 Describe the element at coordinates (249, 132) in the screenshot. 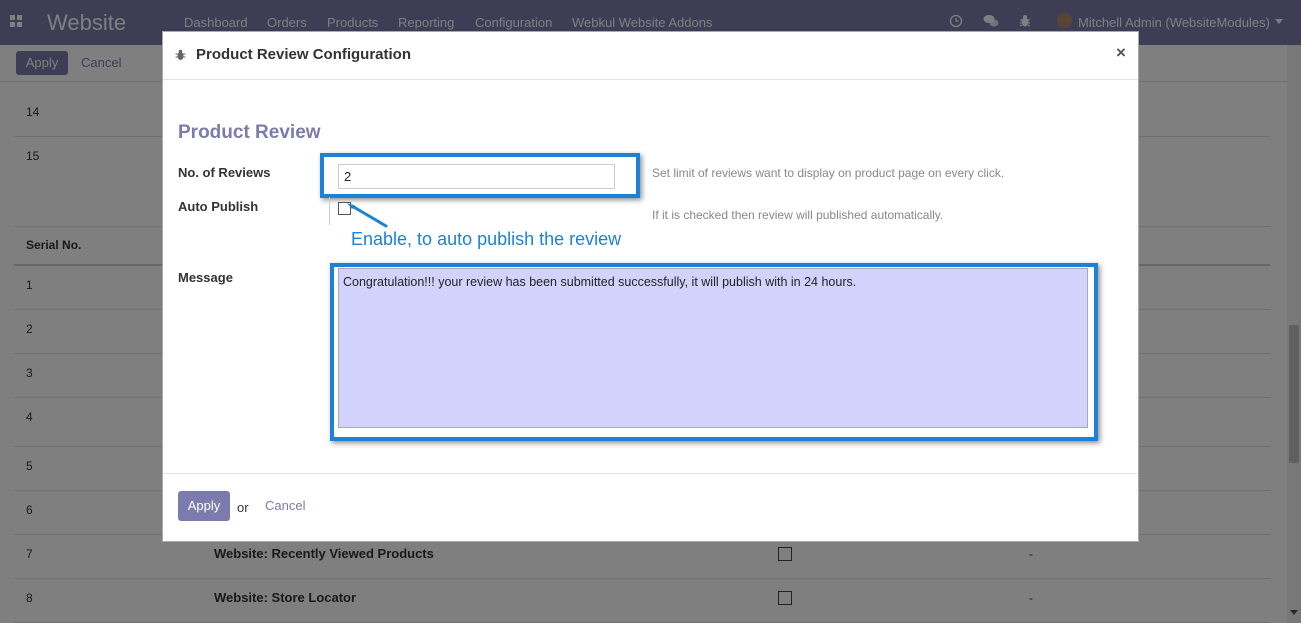

I see `section-title: Product Review` at that location.